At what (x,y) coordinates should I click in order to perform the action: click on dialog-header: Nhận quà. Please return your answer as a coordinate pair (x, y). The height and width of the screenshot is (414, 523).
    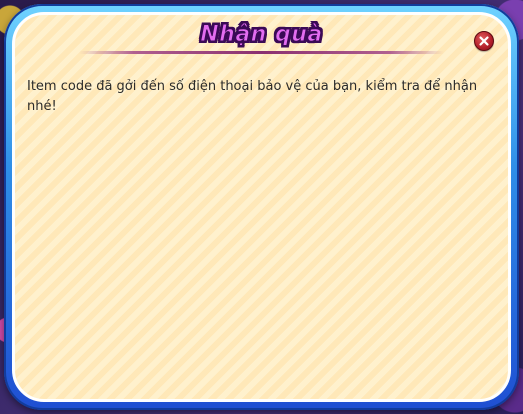
    Looking at the image, I should click on (261, 41).